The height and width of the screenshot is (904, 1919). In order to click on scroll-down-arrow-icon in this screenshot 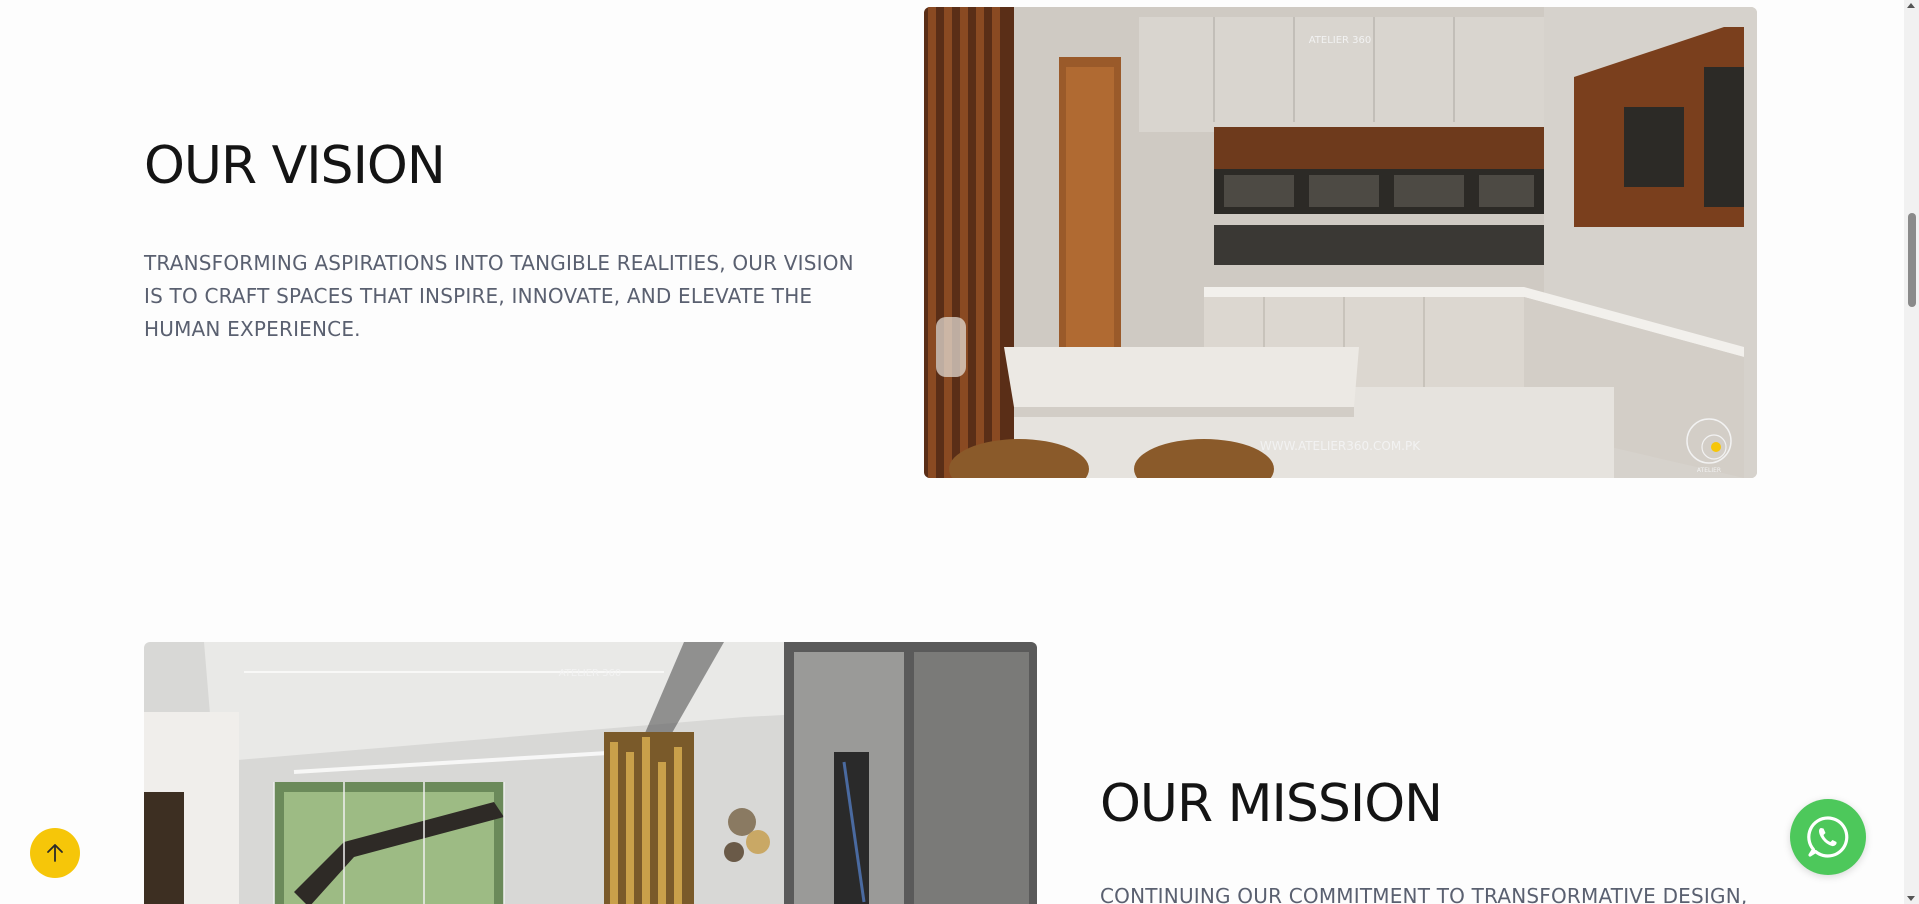, I will do `click(1911, 898)`.